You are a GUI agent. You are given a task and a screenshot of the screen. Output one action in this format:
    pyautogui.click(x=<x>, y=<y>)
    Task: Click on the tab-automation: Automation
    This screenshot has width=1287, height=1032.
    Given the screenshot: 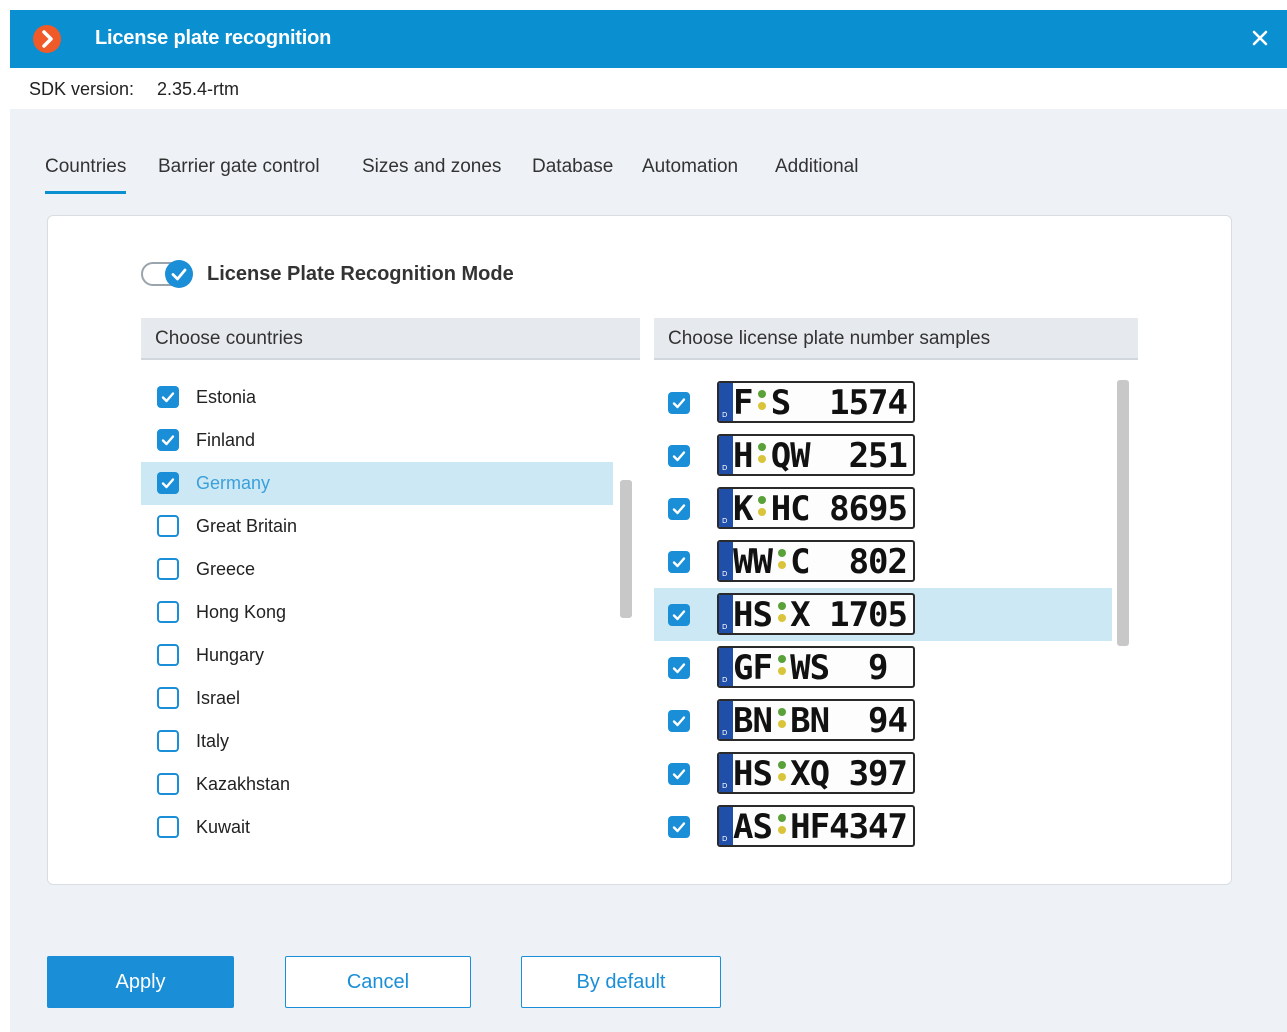 What is the action you would take?
    pyautogui.click(x=690, y=167)
    